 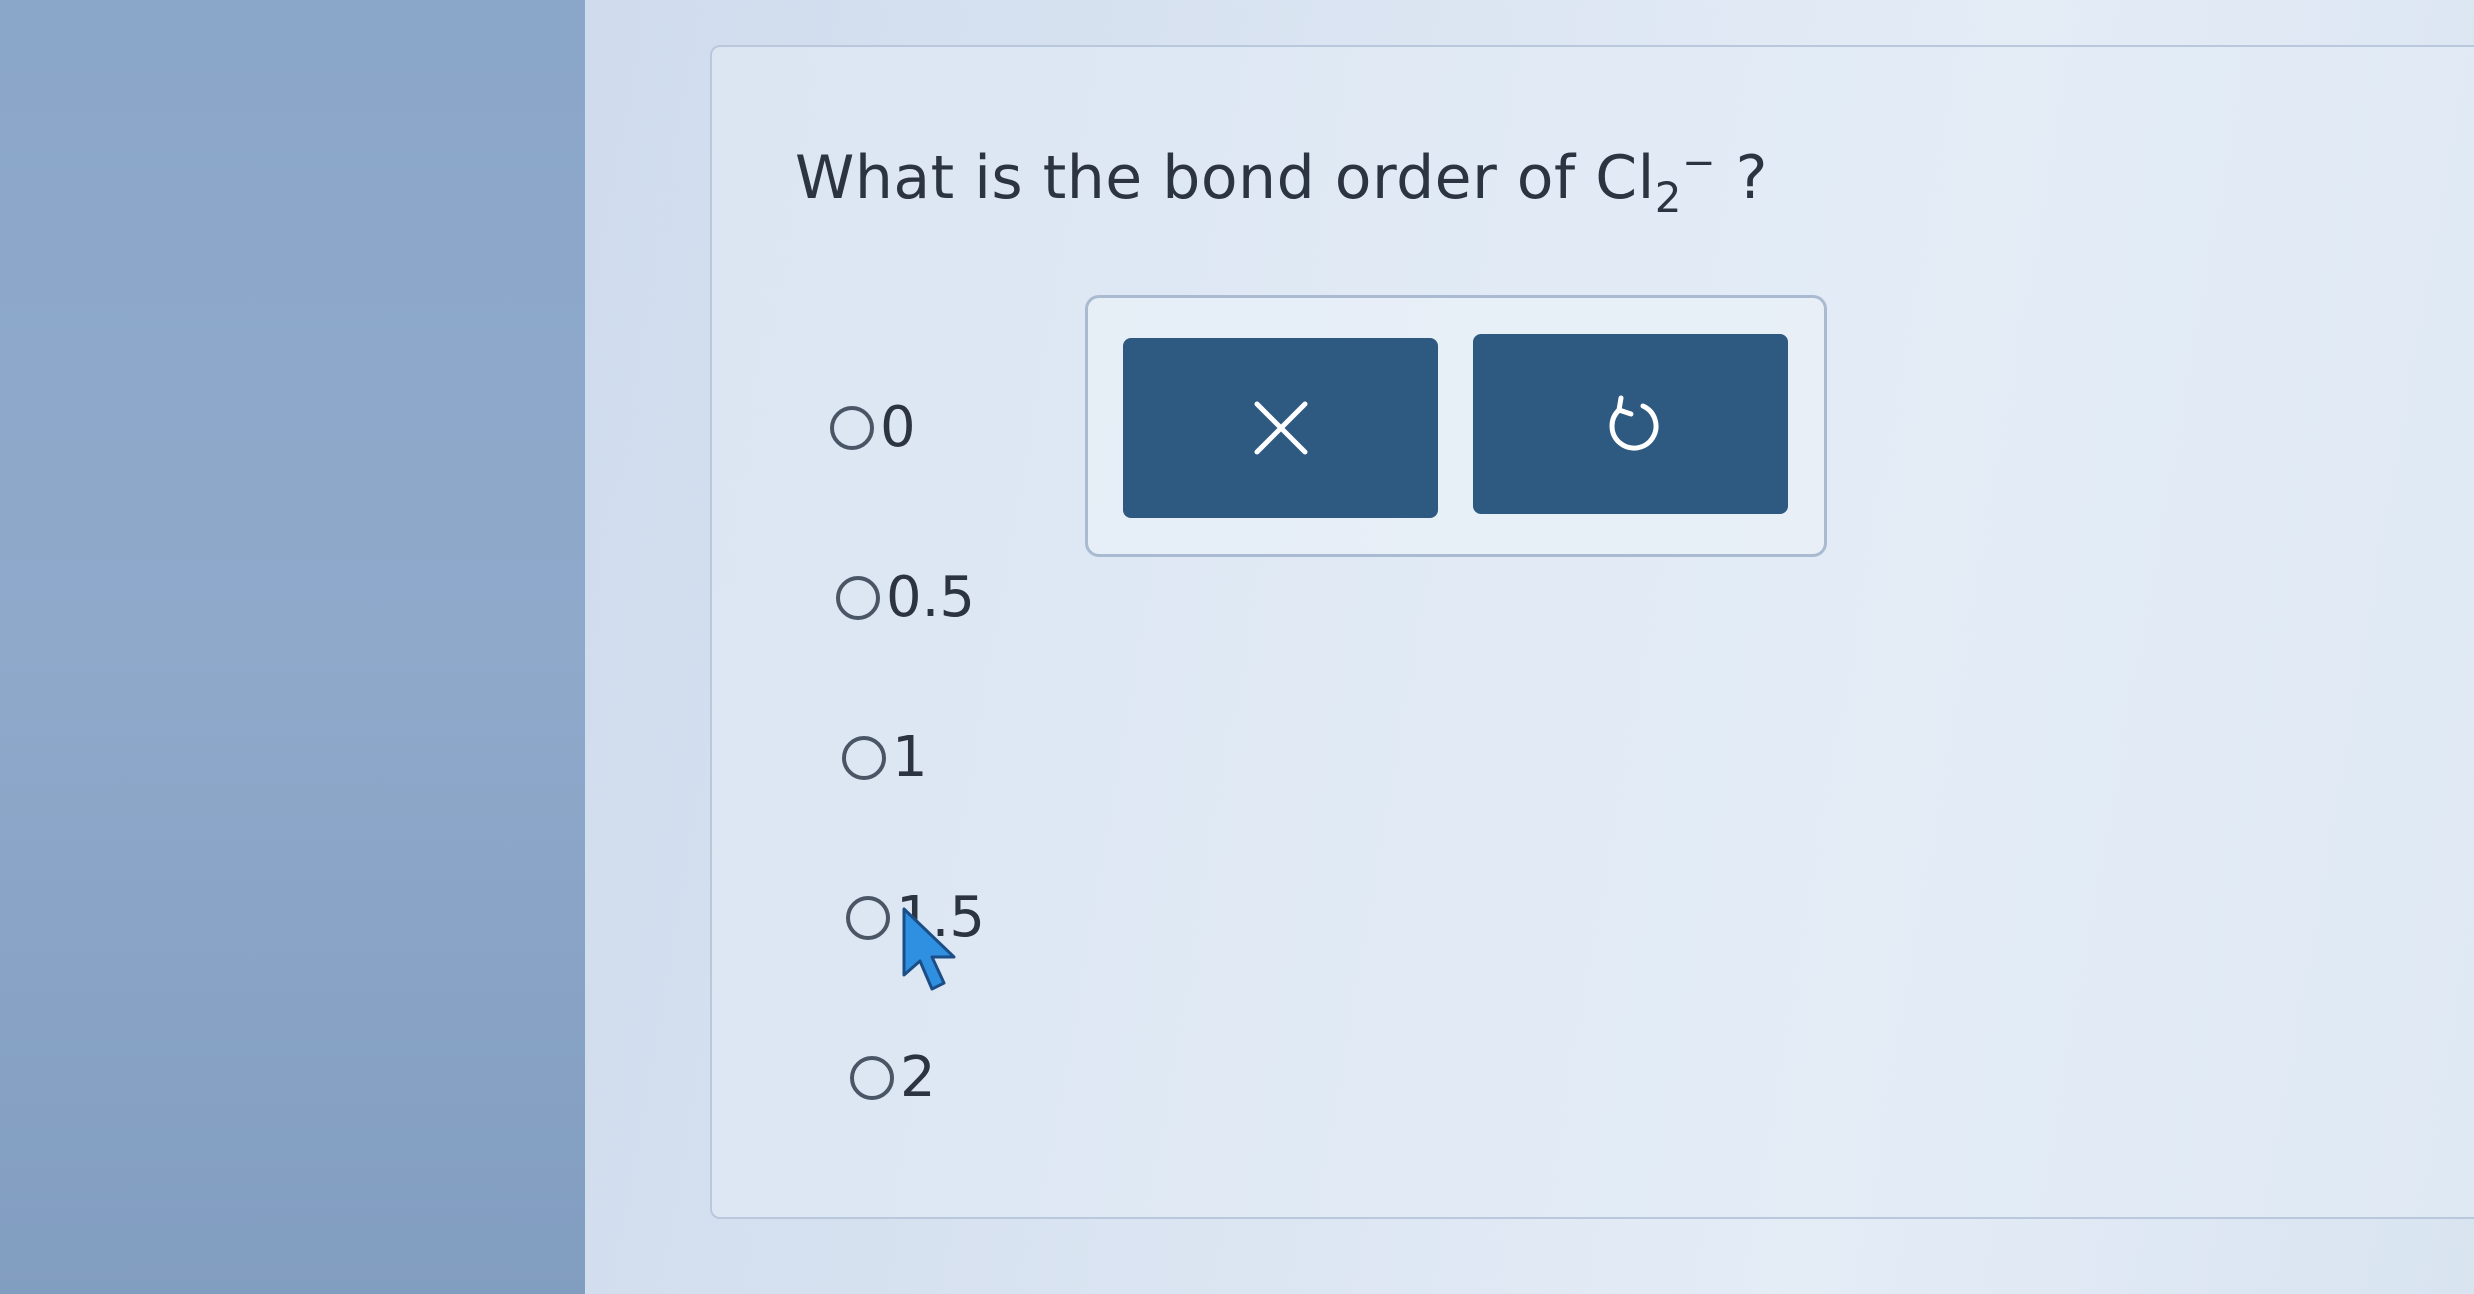 What do you see at coordinates (1633, 423) in the screenshot?
I see `undo-icon` at bounding box center [1633, 423].